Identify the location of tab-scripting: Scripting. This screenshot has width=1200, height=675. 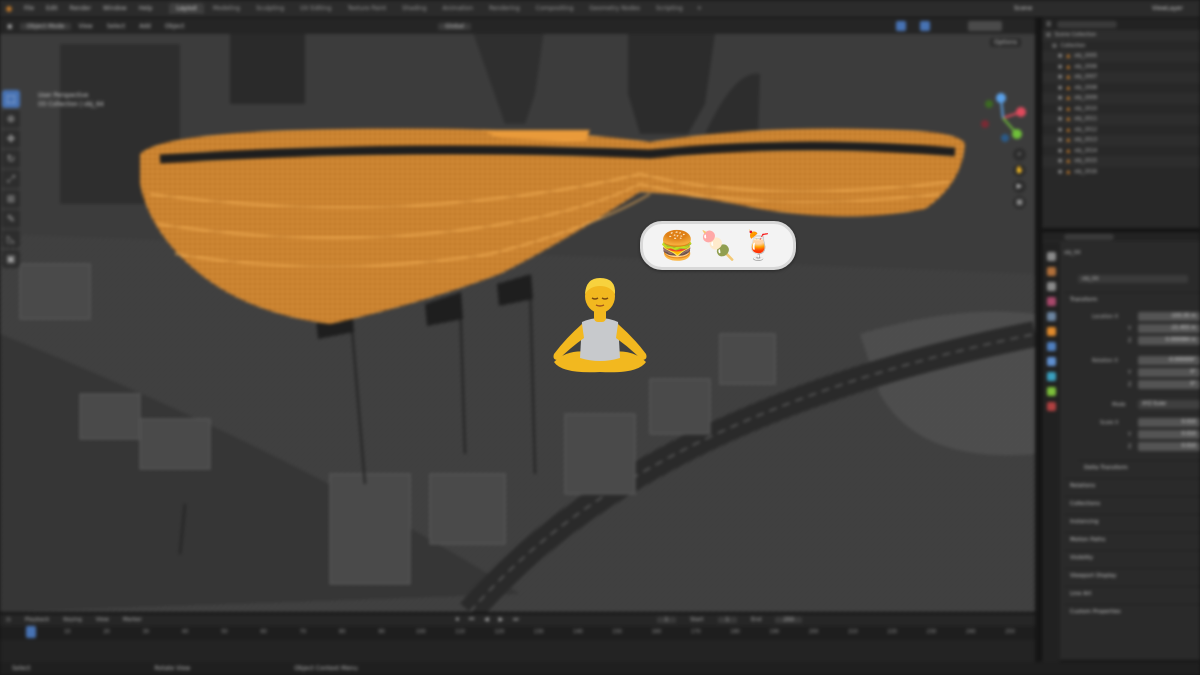
(669, 8).